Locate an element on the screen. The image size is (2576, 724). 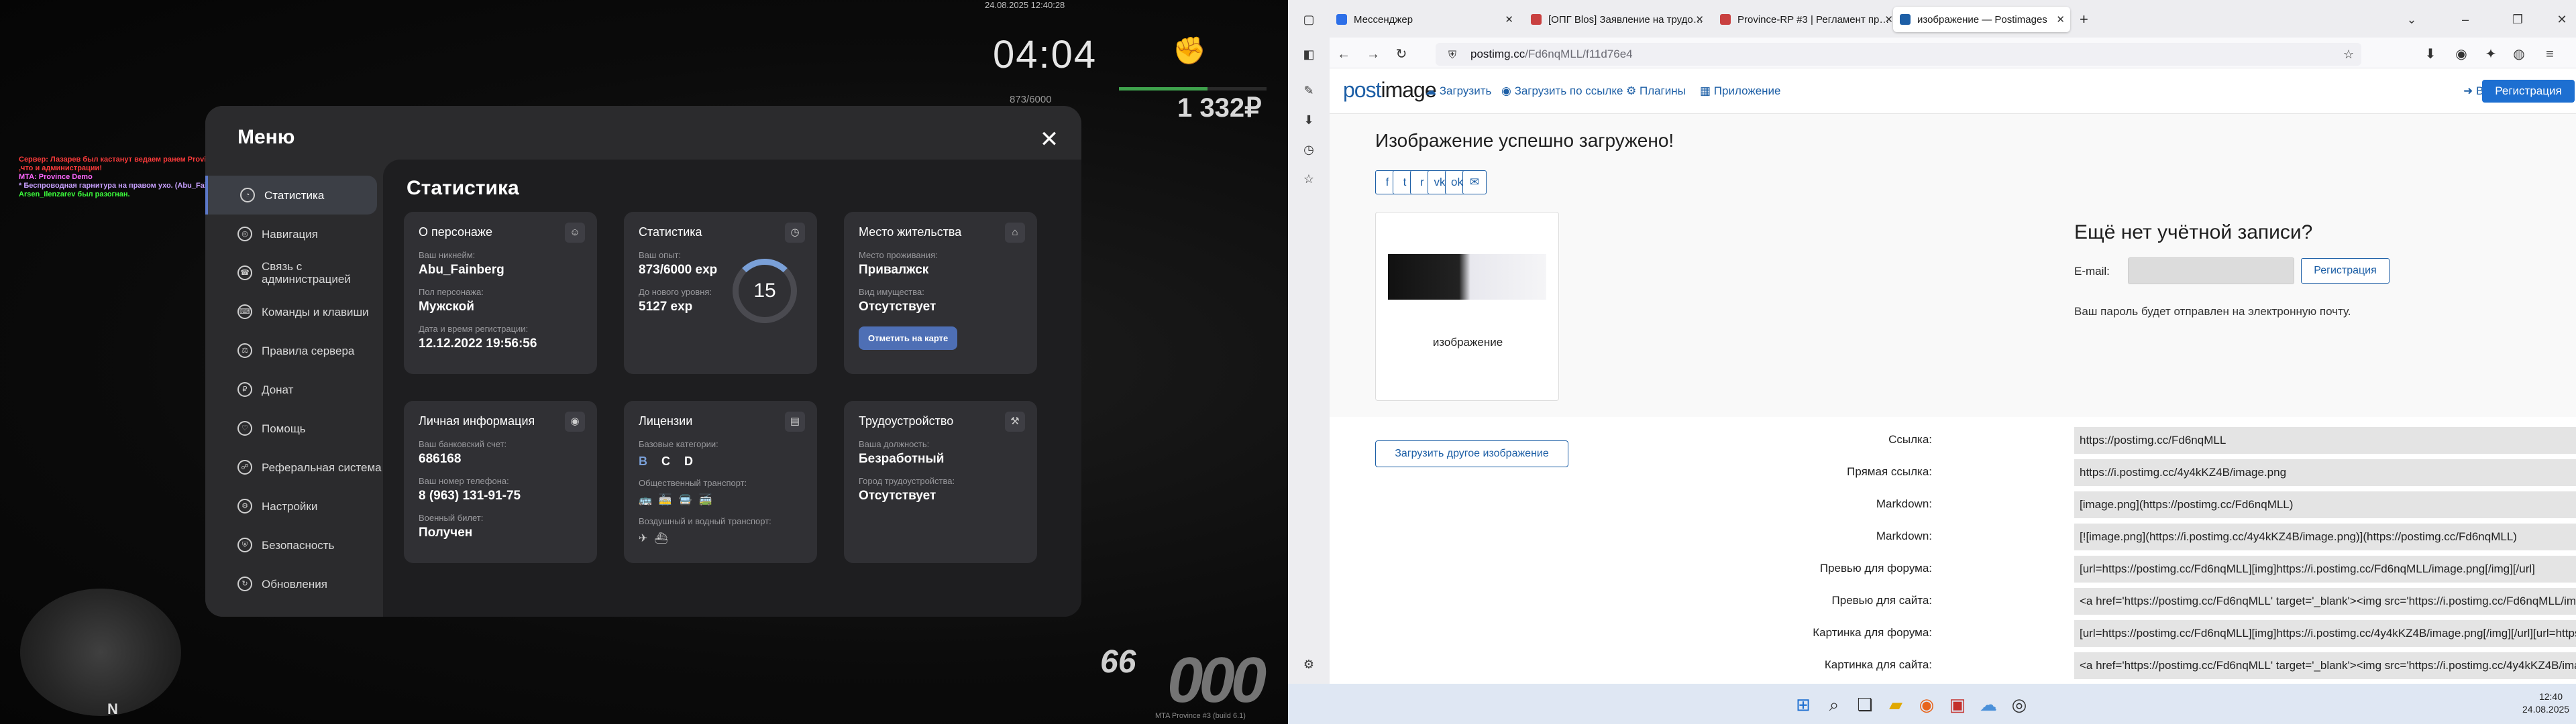
nav-app: ▦ Приложение is located at coordinates (1740, 91).